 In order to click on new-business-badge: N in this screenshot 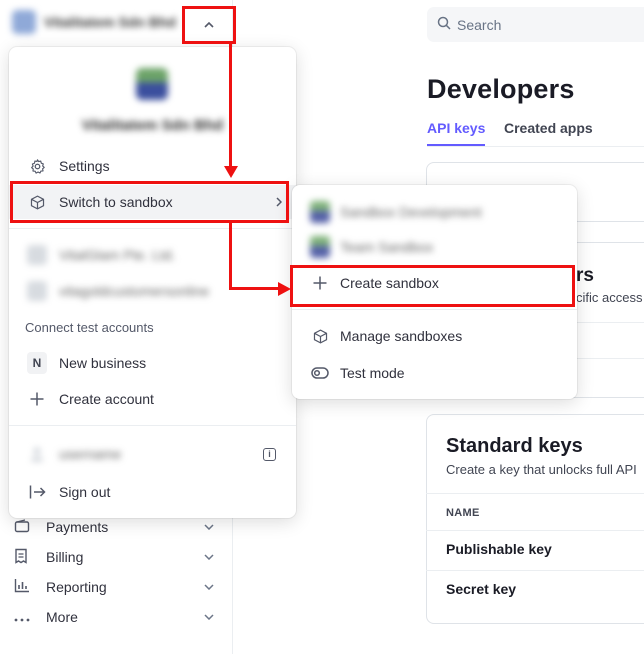, I will do `click(37, 363)`.